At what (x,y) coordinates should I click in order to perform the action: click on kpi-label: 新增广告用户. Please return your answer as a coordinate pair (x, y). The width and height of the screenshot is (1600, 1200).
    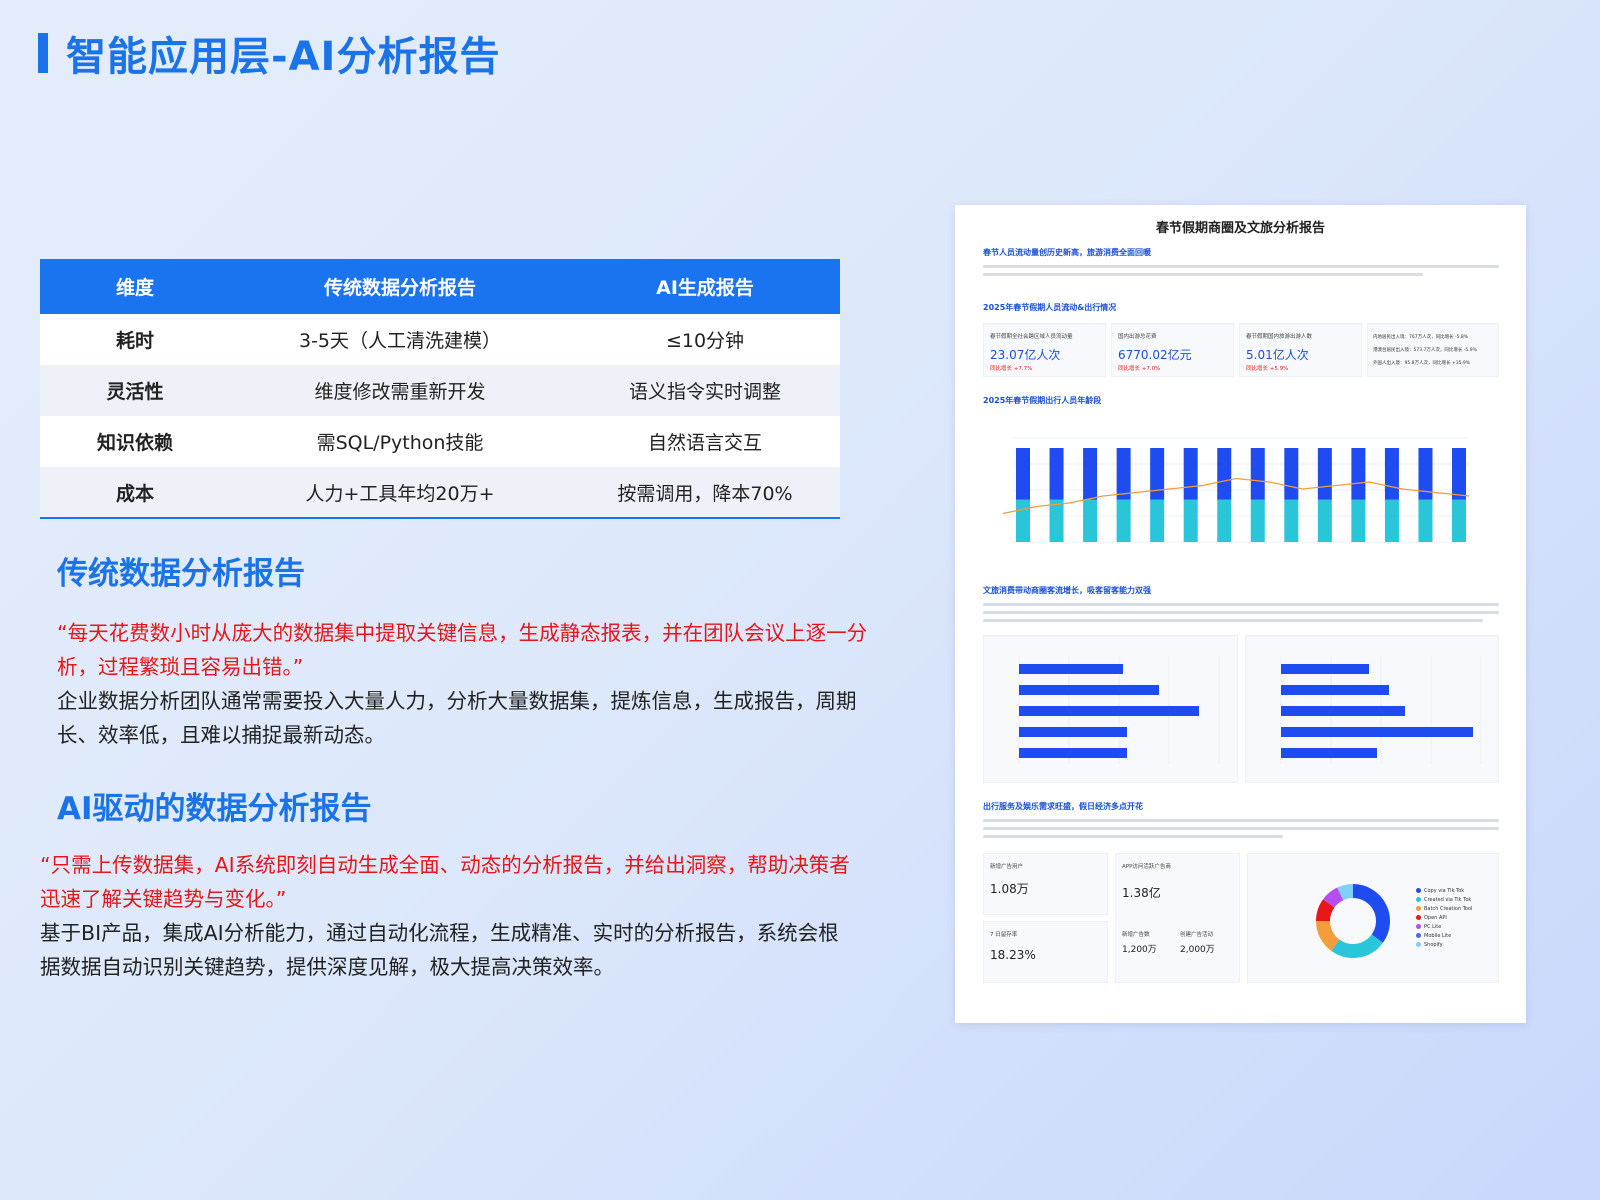
    Looking at the image, I should click on (1007, 867).